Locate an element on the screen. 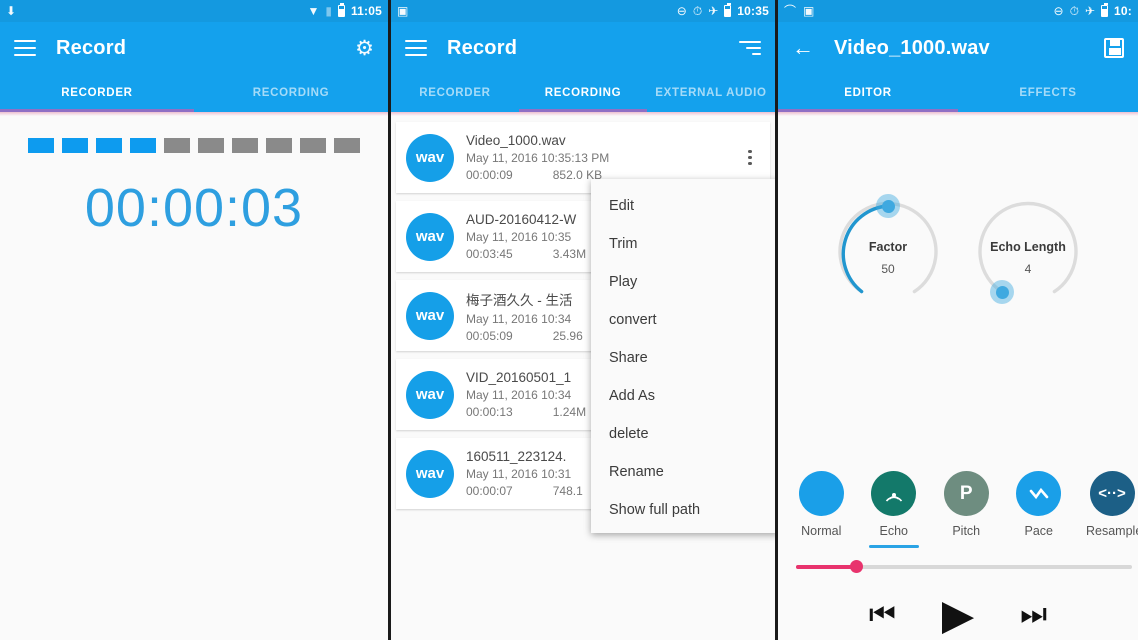 The height and width of the screenshot is (640, 1144). file-size: 1.24M is located at coordinates (569, 412).